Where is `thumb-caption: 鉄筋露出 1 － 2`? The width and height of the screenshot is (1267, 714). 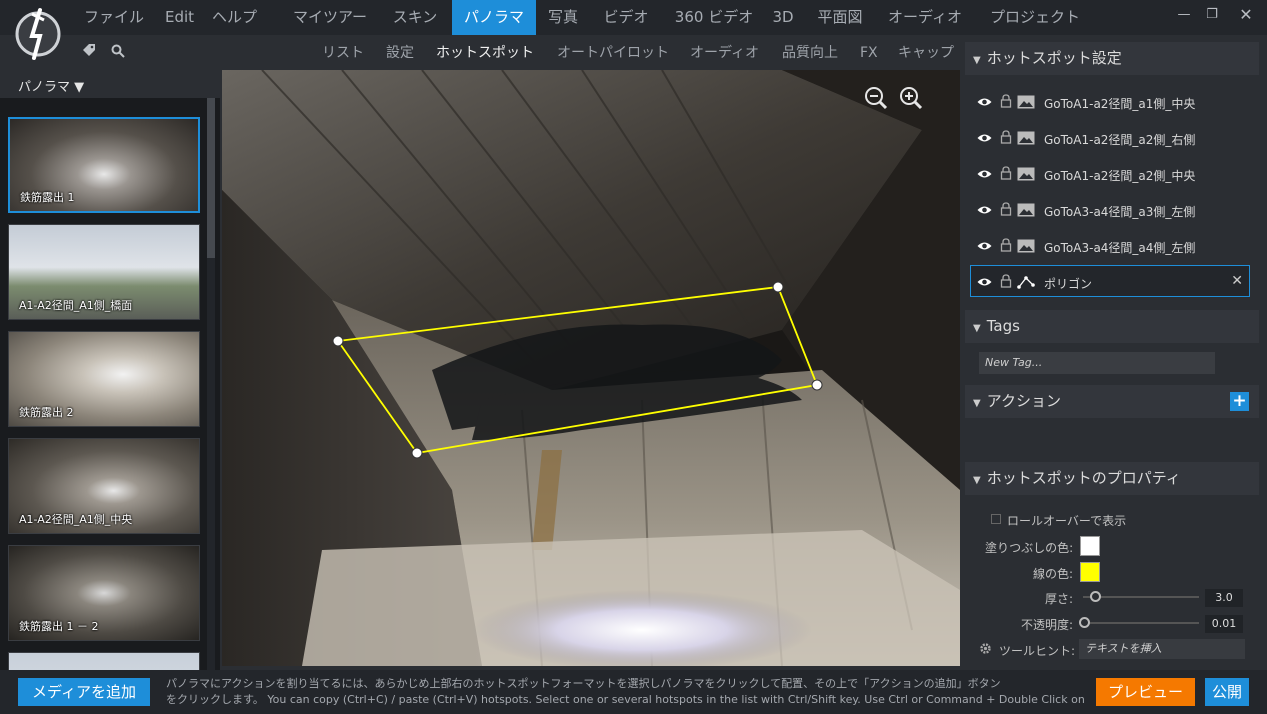
thumb-caption: 鉄筋露出 1 － 2 is located at coordinates (59, 626).